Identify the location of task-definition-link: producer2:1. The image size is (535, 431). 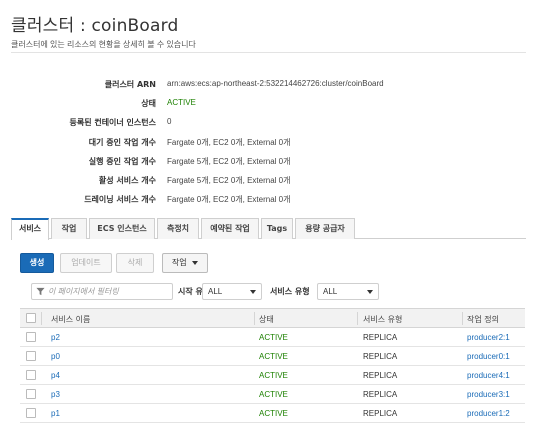
(488, 337).